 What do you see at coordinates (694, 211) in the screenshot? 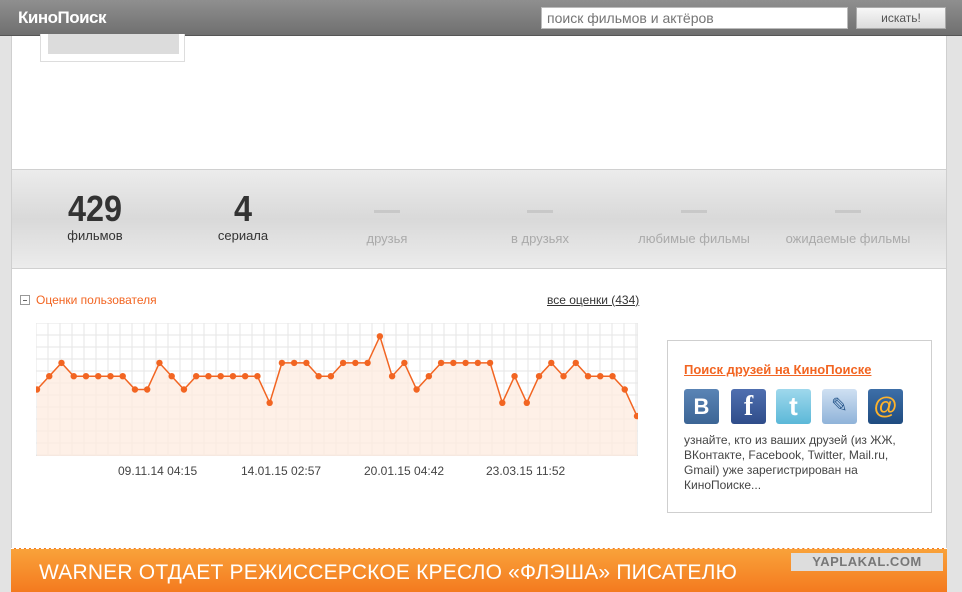
I see `stat-favorite-dash` at bounding box center [694, 211].